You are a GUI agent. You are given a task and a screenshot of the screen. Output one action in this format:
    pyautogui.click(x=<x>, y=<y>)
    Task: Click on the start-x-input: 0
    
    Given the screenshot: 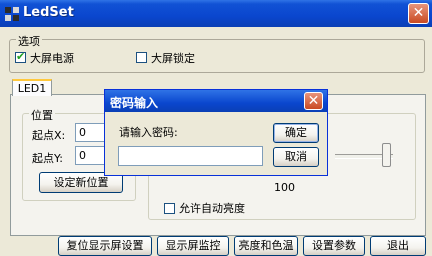 What is the action you would take?
    pyautogui.click(x=90, y=132)
    